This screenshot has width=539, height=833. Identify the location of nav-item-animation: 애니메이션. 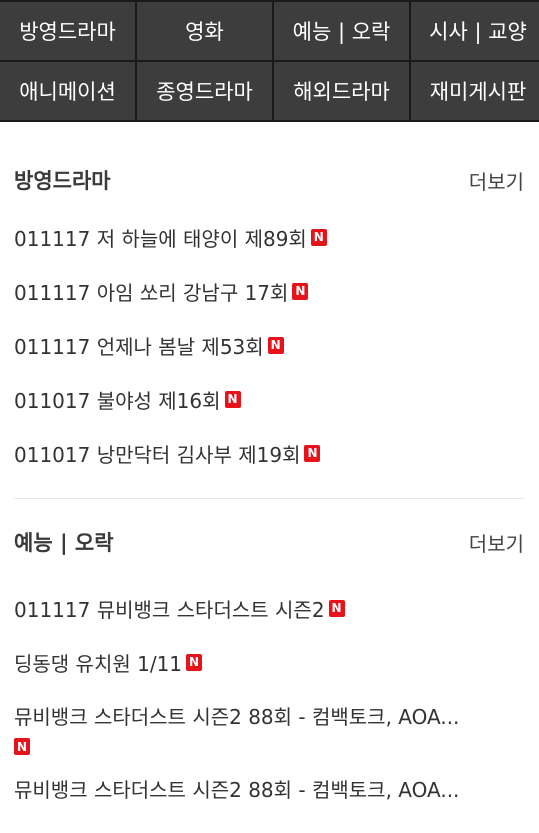
(67, 91).